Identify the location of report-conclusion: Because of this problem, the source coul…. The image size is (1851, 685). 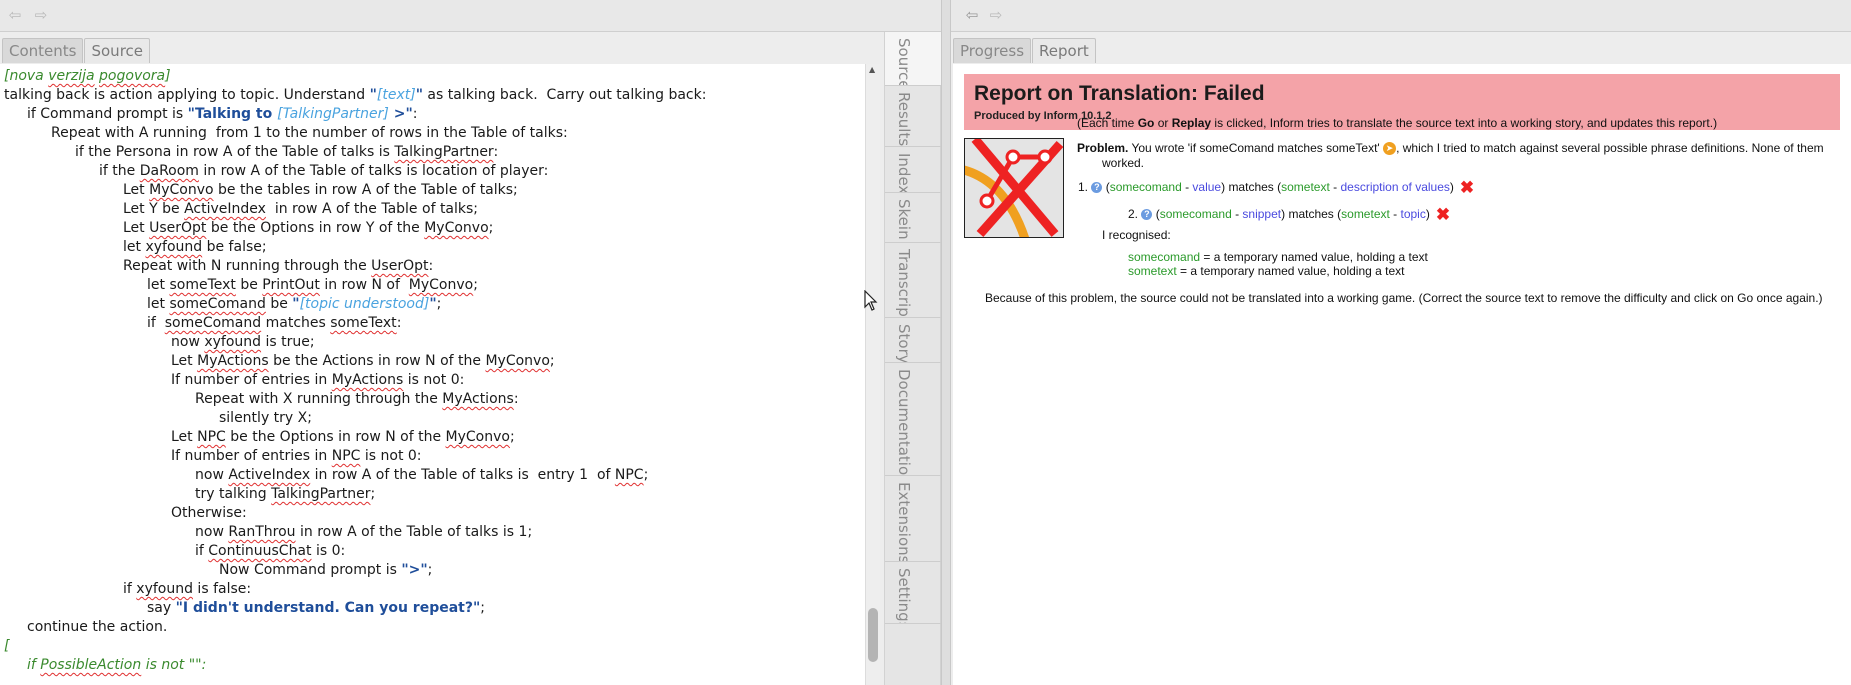
(1404, 298).